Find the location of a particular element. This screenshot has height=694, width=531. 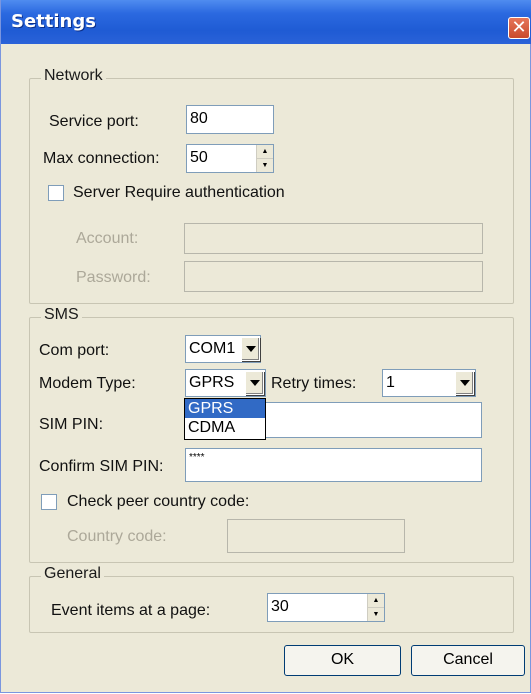

cancel-button: Cancel is located at coordinates (468, 660).